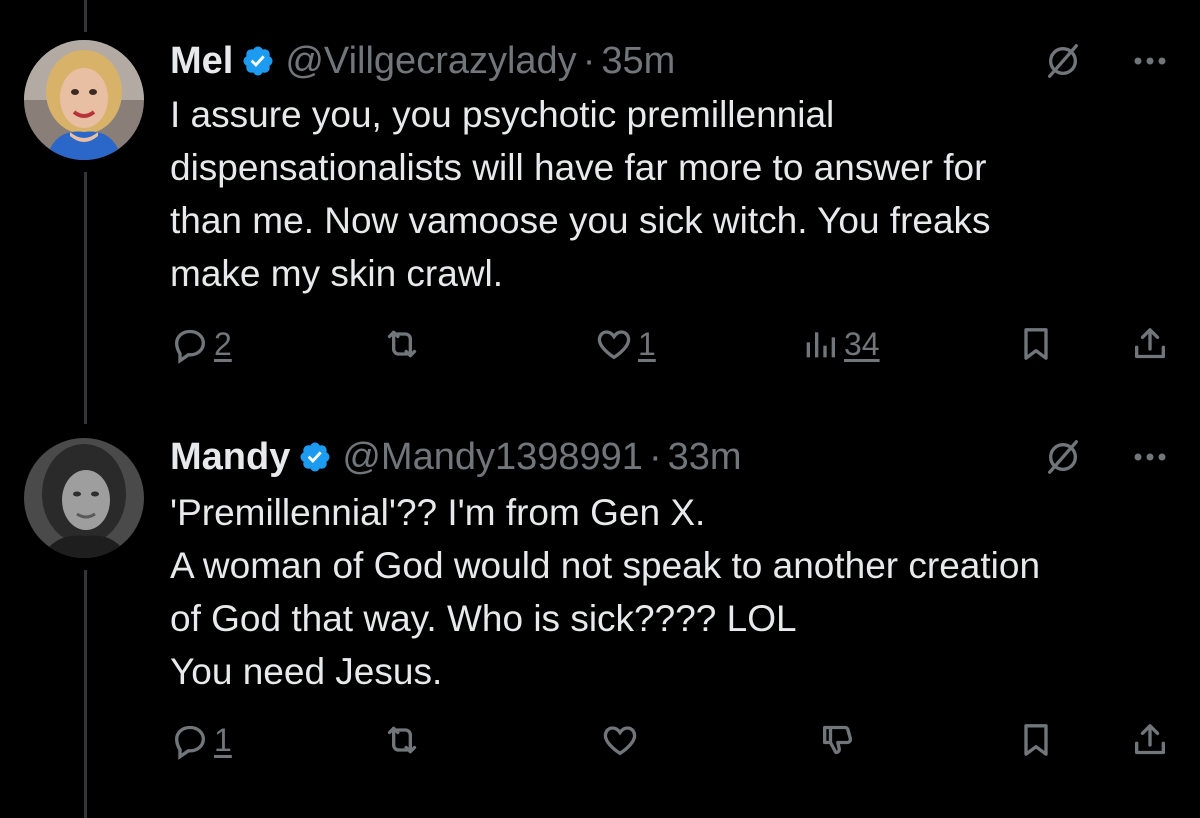 Image resolution: width=1200 pixels, height=818 pixels. What do you see at coordinates (820, 345) in the screenshot?
I see `views-bar-chart-icon` at bounding box center [820, 345].